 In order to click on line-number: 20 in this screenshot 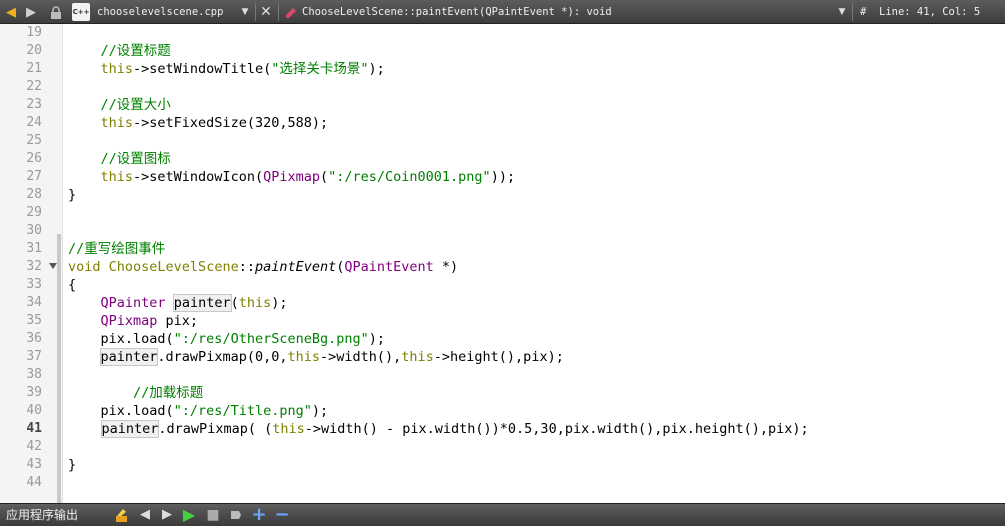, I will do `click(34, 50)`.